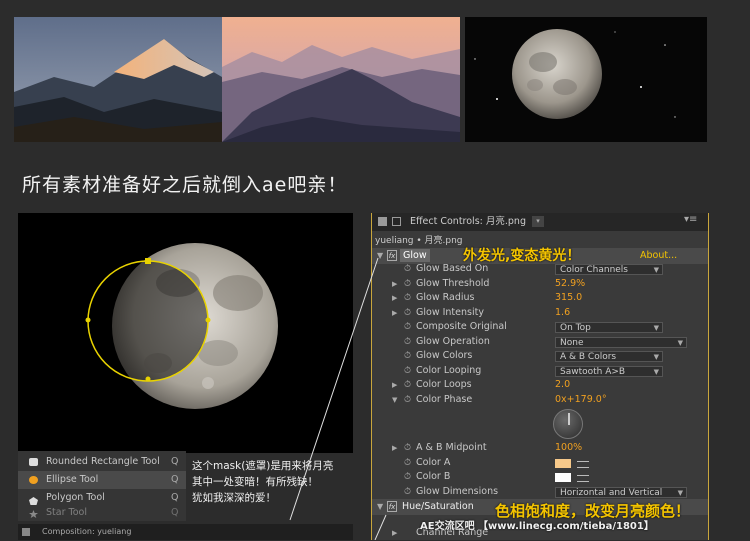  What do you see at coordinates (568, 298) in the screenshot?
I see `glow-radius-value: 315.0` at bounding box center [568, 298].